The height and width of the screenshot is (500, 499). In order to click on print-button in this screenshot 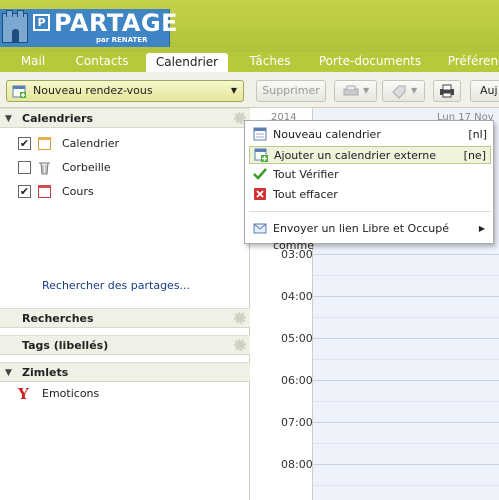, I will do `click(447, 91)`.